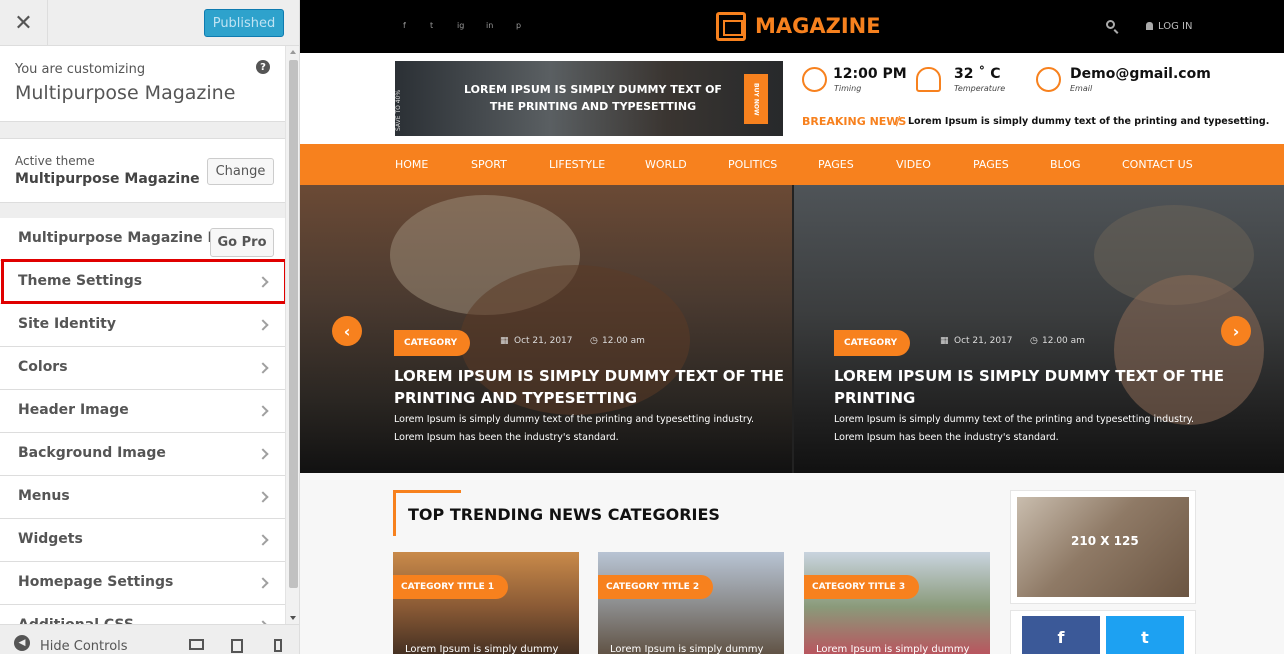 Image resolution: width=1284 pixels, height=654 pixels. Describe the element at coordinates (656, 587) in the screenshot. I see `card-category-badge: CATEGORY TITLE 2` at that location.